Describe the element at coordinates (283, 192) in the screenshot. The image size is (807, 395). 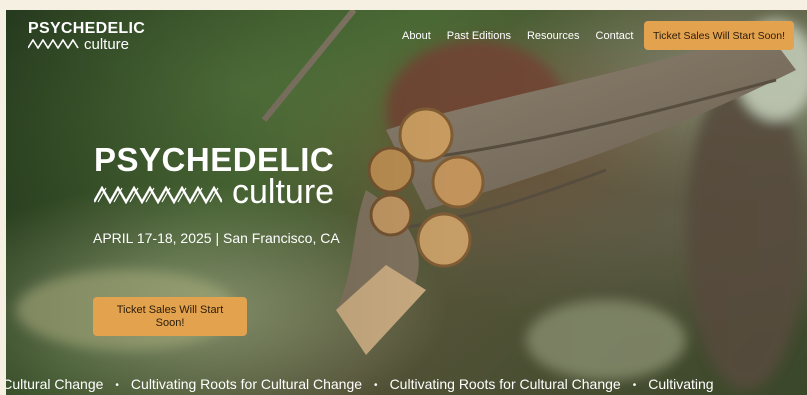
I see `hero-logo-line2: culture` at that location.